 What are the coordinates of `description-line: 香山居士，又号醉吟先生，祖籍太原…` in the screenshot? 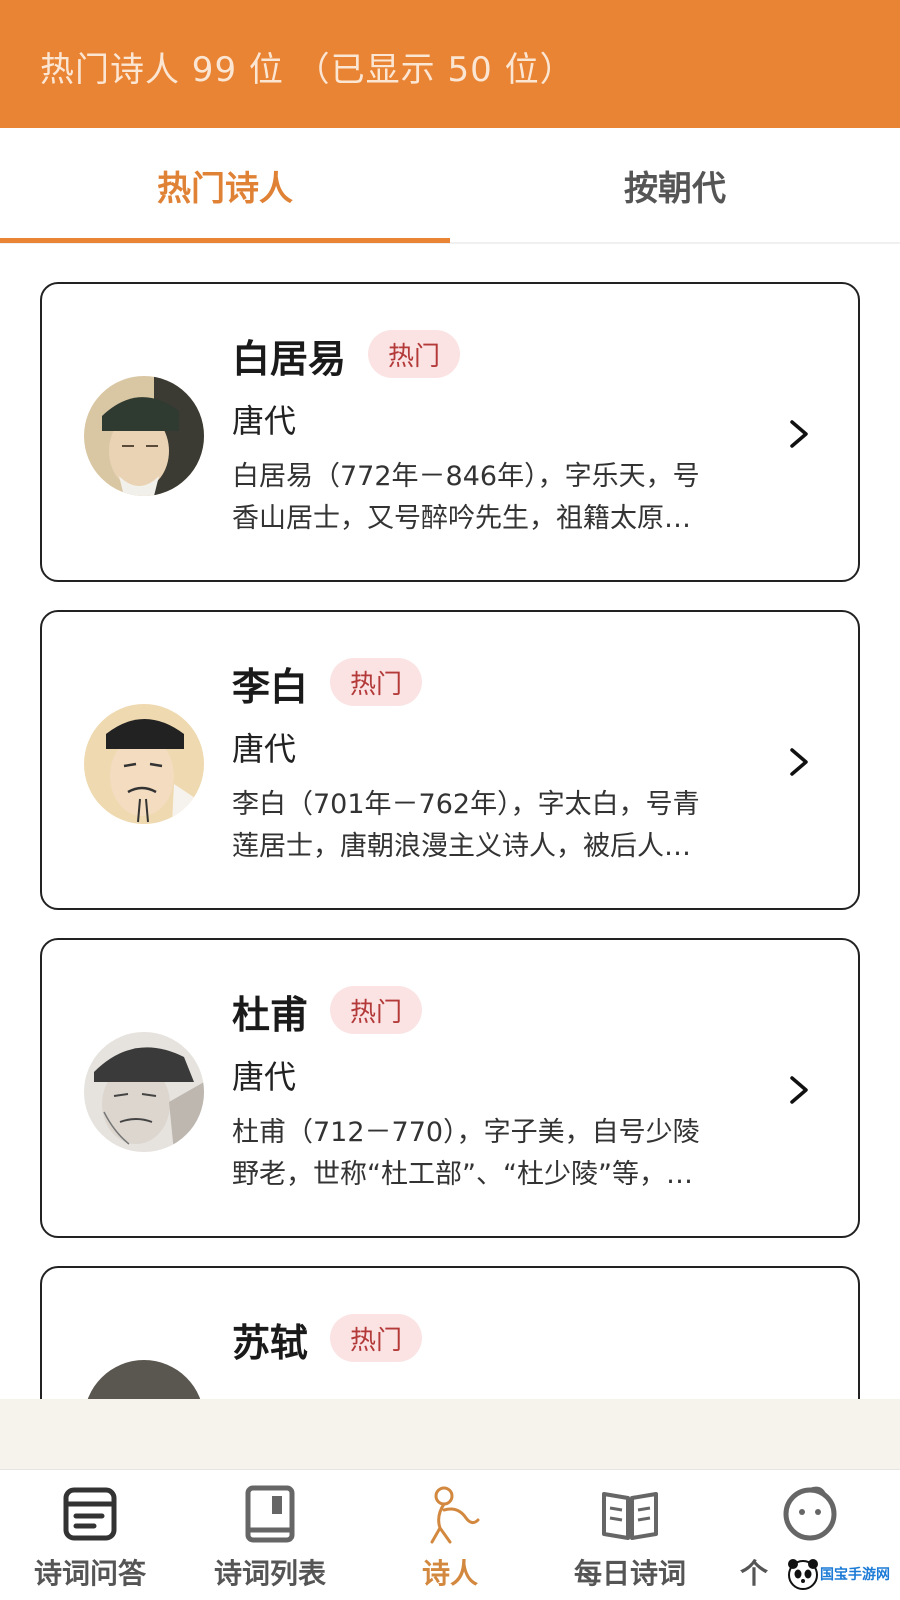 It's located at (461, 518).